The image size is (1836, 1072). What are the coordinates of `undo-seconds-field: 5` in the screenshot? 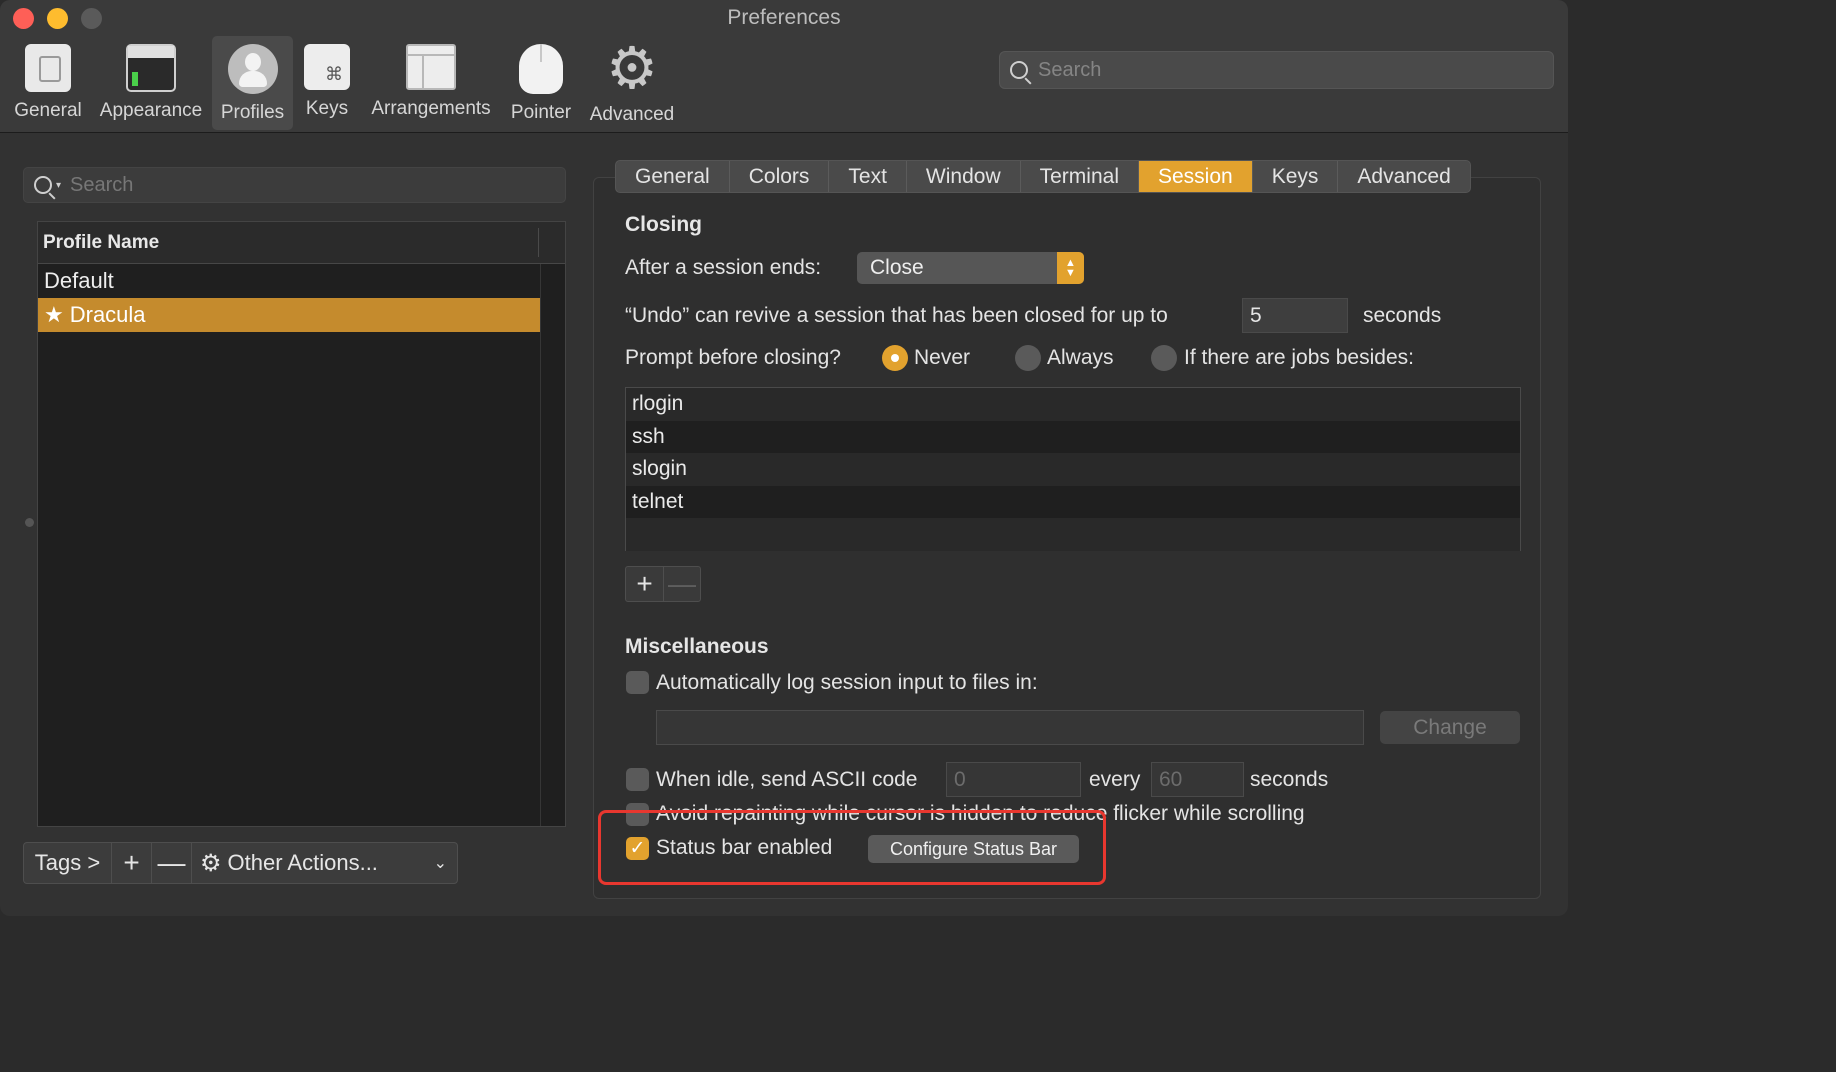 It's located at (1295, 315).